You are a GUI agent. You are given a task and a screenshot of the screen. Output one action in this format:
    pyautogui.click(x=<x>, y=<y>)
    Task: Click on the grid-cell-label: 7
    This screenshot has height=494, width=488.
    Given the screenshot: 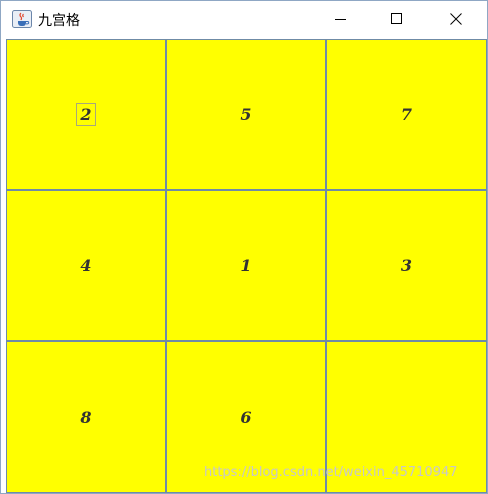 What is the action you would take?
    pyautogui.click(x=406, y=114)
    